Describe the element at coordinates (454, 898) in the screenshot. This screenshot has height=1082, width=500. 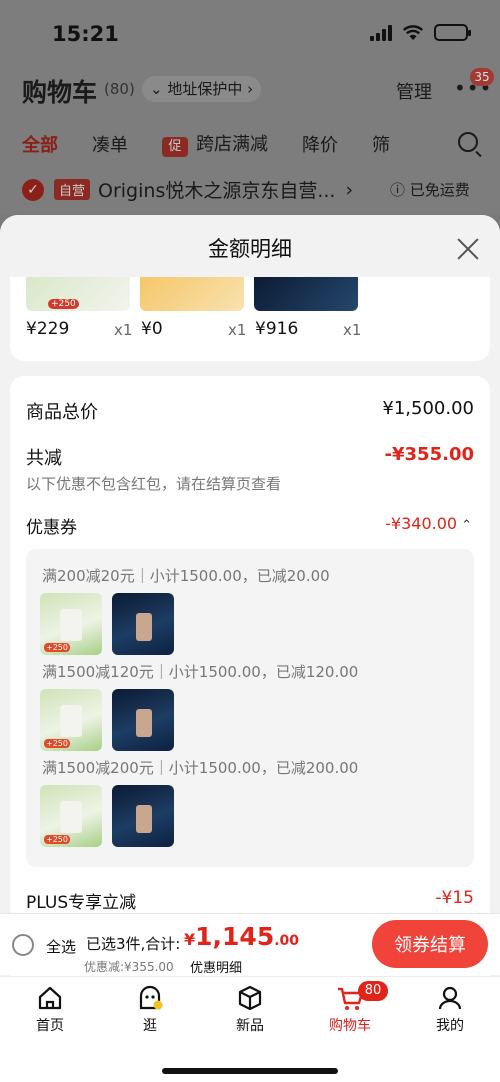
I see `plus-discount-value: -¥15` at that location.